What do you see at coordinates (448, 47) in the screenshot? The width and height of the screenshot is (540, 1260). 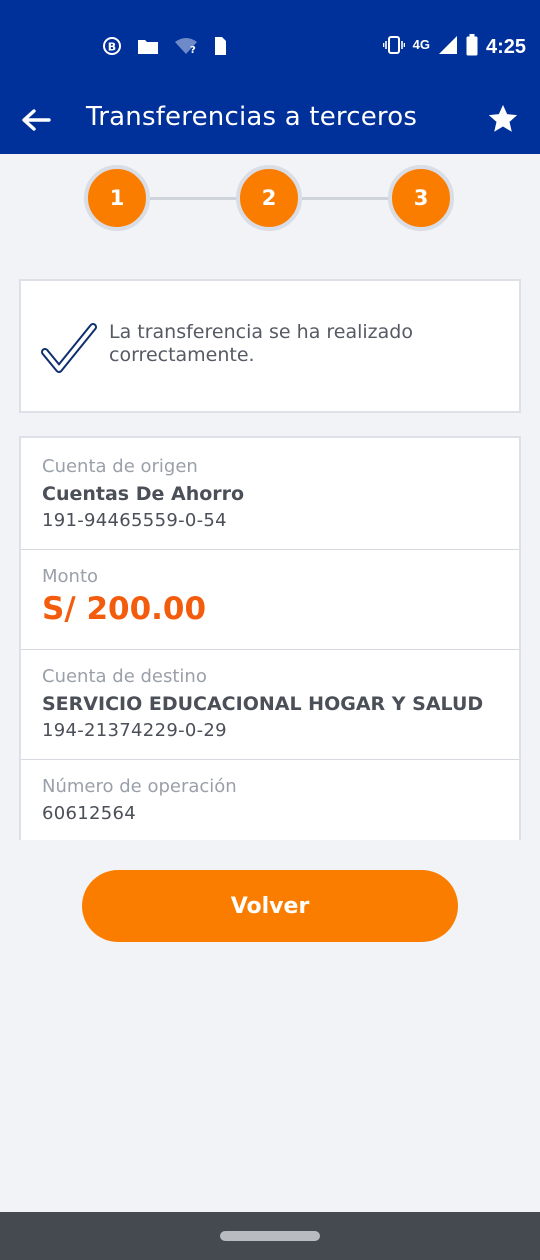 I see `signal-icon` at bounding box center [448, 47].